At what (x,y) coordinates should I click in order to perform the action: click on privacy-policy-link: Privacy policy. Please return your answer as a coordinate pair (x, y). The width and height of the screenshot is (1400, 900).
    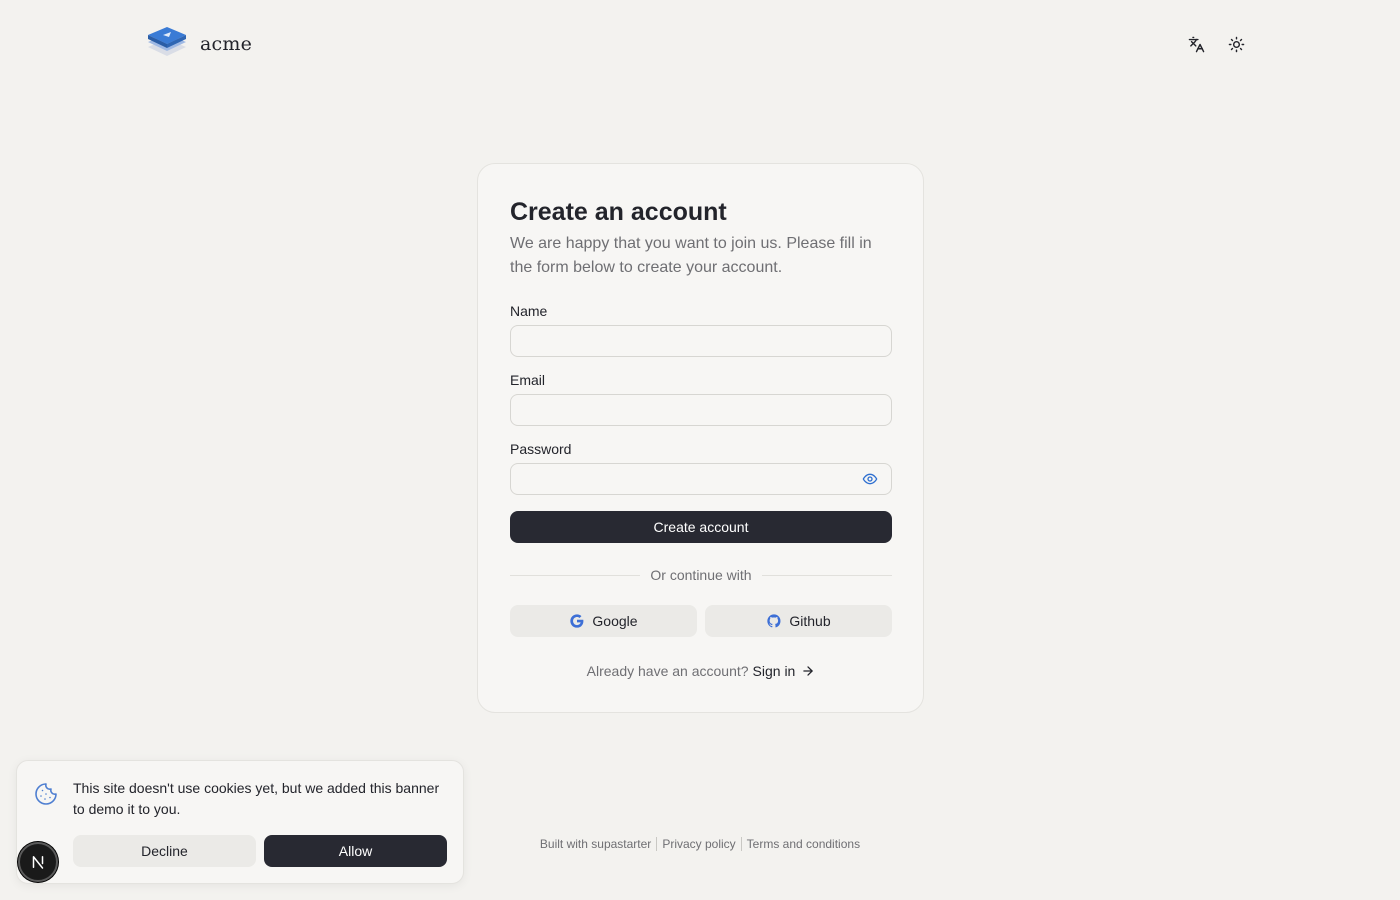
    Looking at the image, I should click on (698, 844).